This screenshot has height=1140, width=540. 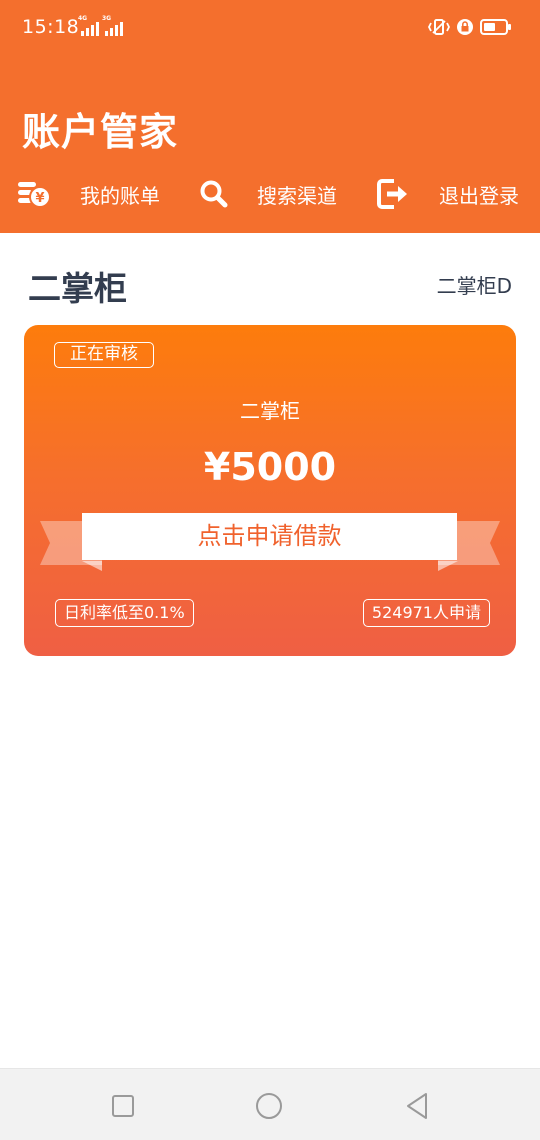 I want to click on lock-rotation-icon, so click(x=465, y=27).